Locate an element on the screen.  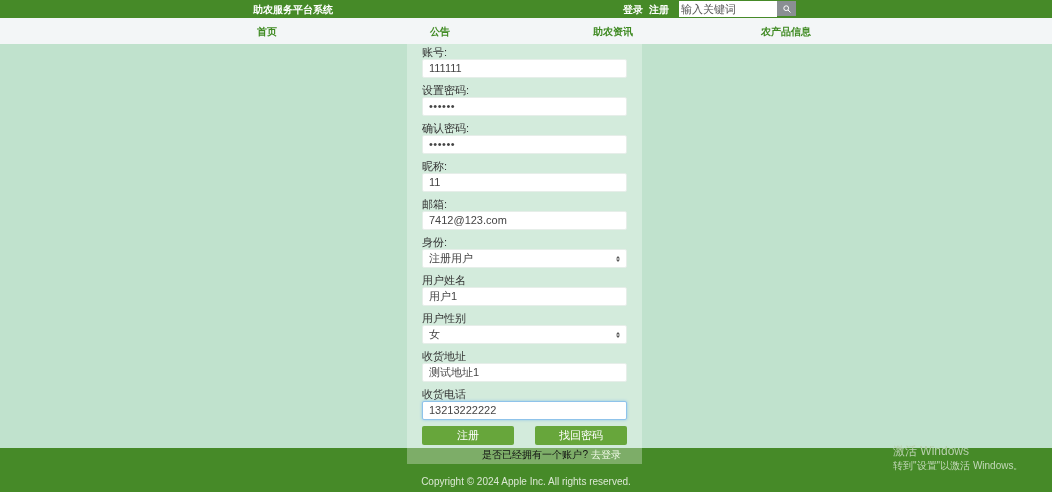
field-label: 身份: is located at coordinates (435, 242).